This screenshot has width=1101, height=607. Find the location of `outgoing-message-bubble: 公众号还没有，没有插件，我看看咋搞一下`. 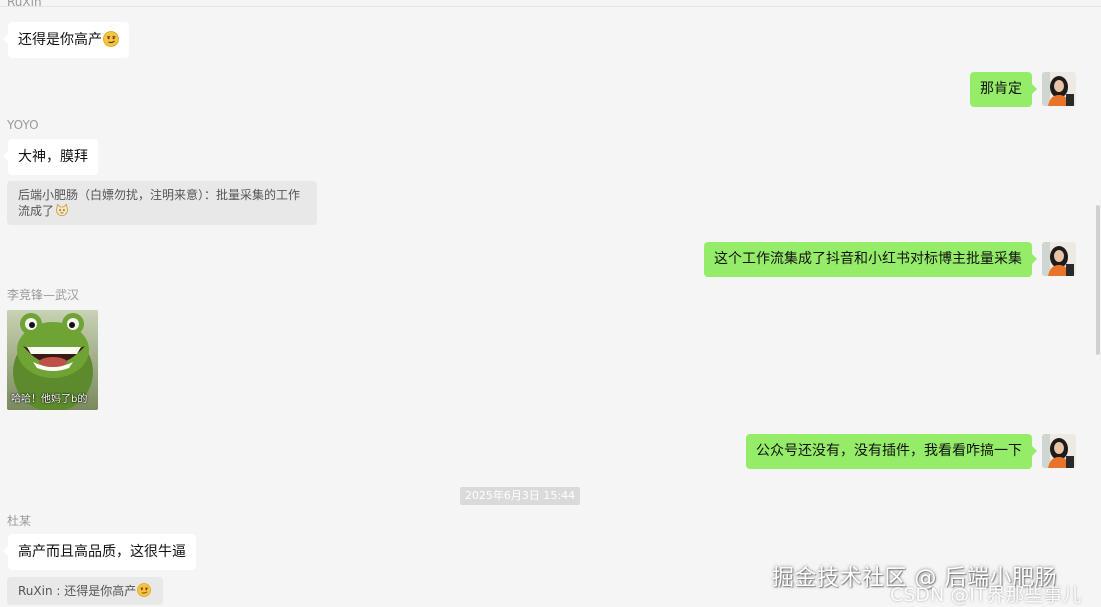

outgoing-message-bubble: 公众号还没有，没有插件，我看看咋搞一下 is located at coordinates (891, 451).